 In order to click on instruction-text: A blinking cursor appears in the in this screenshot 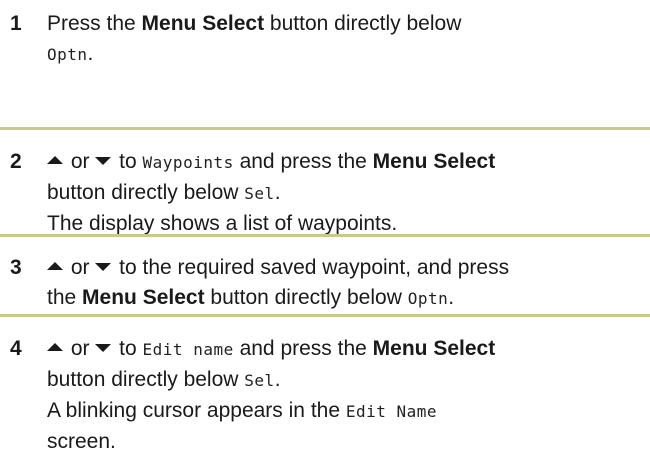, I will do `click(196, 410)`.